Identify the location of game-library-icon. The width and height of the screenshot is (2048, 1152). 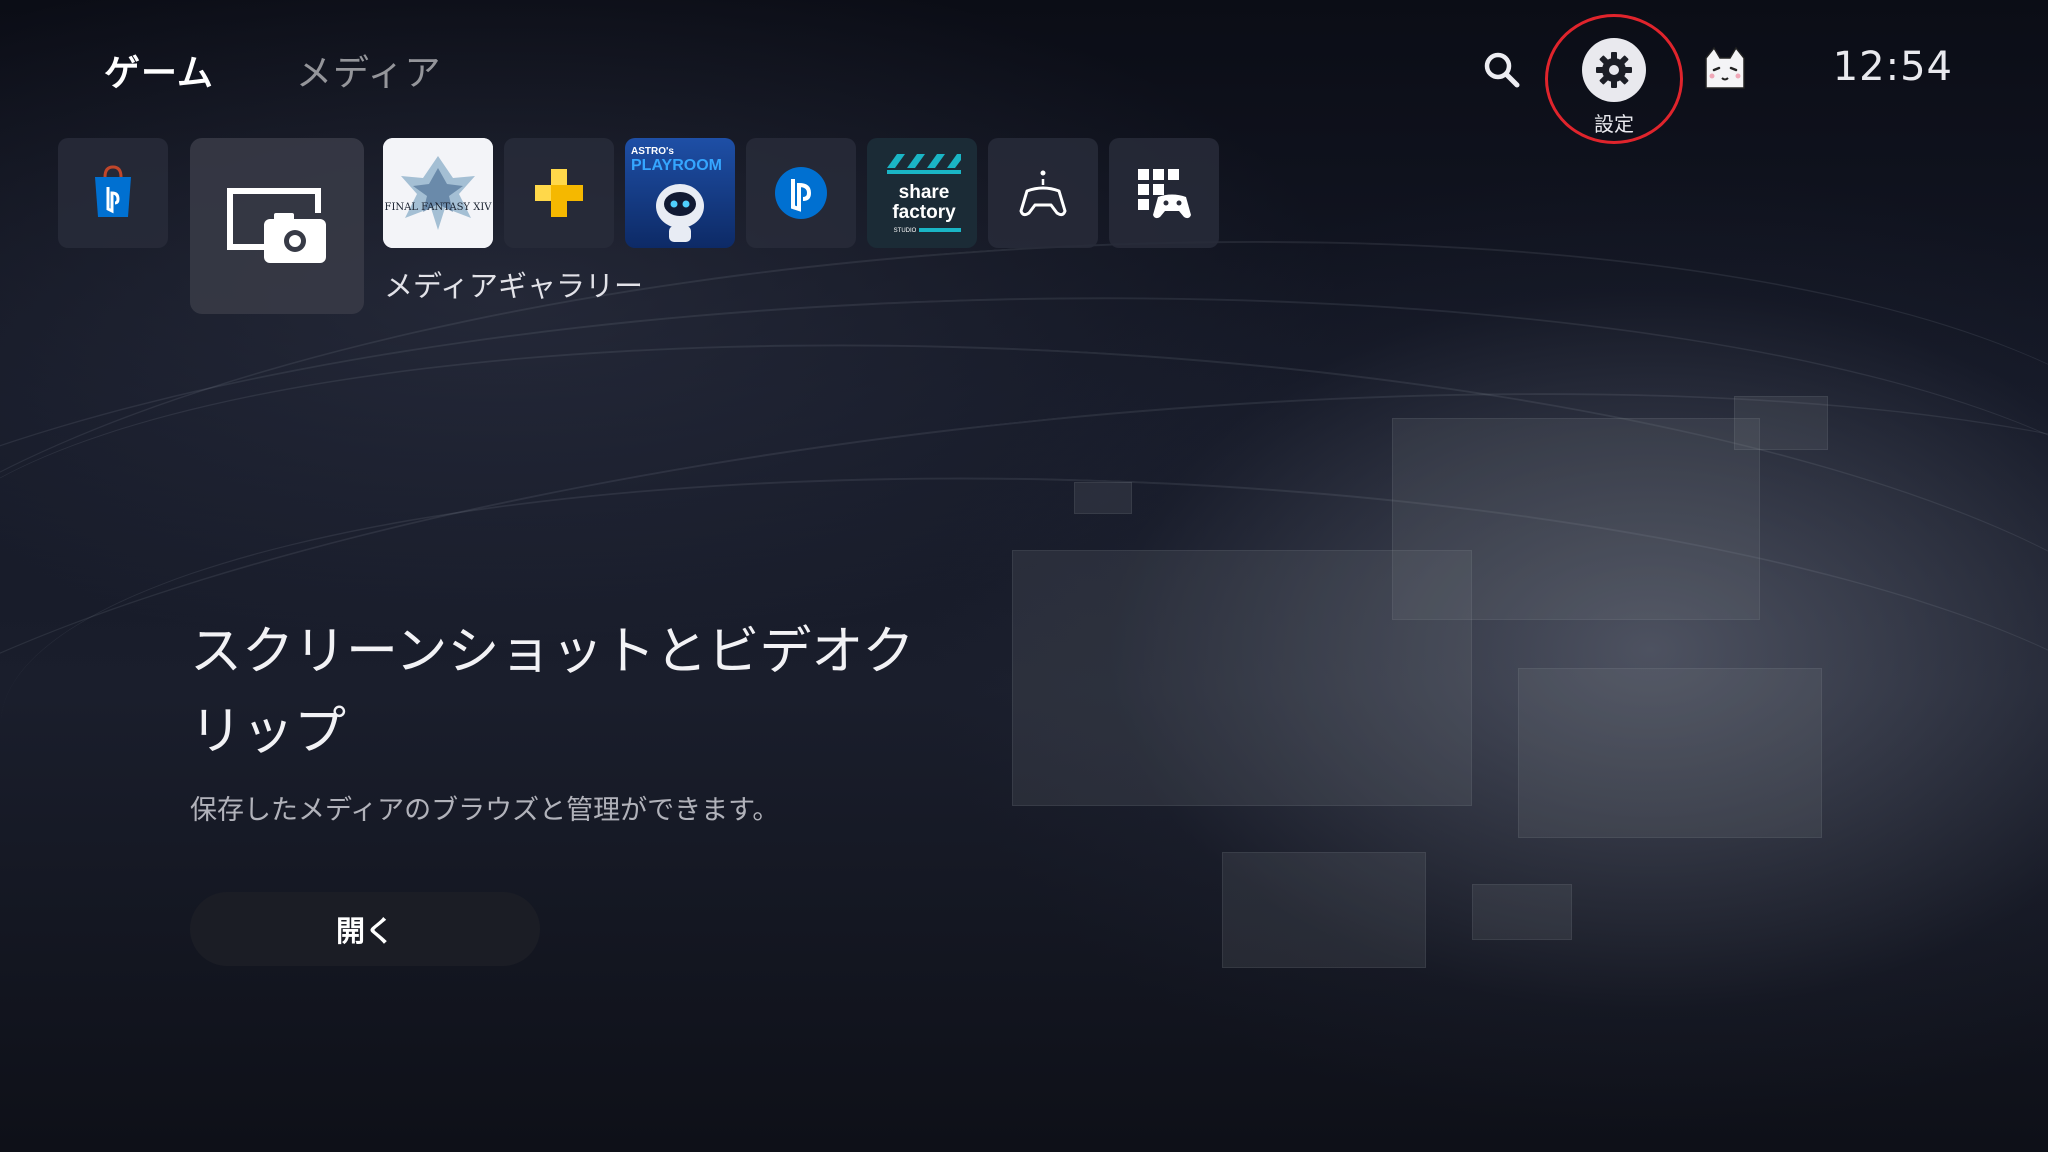
(1164, 194).